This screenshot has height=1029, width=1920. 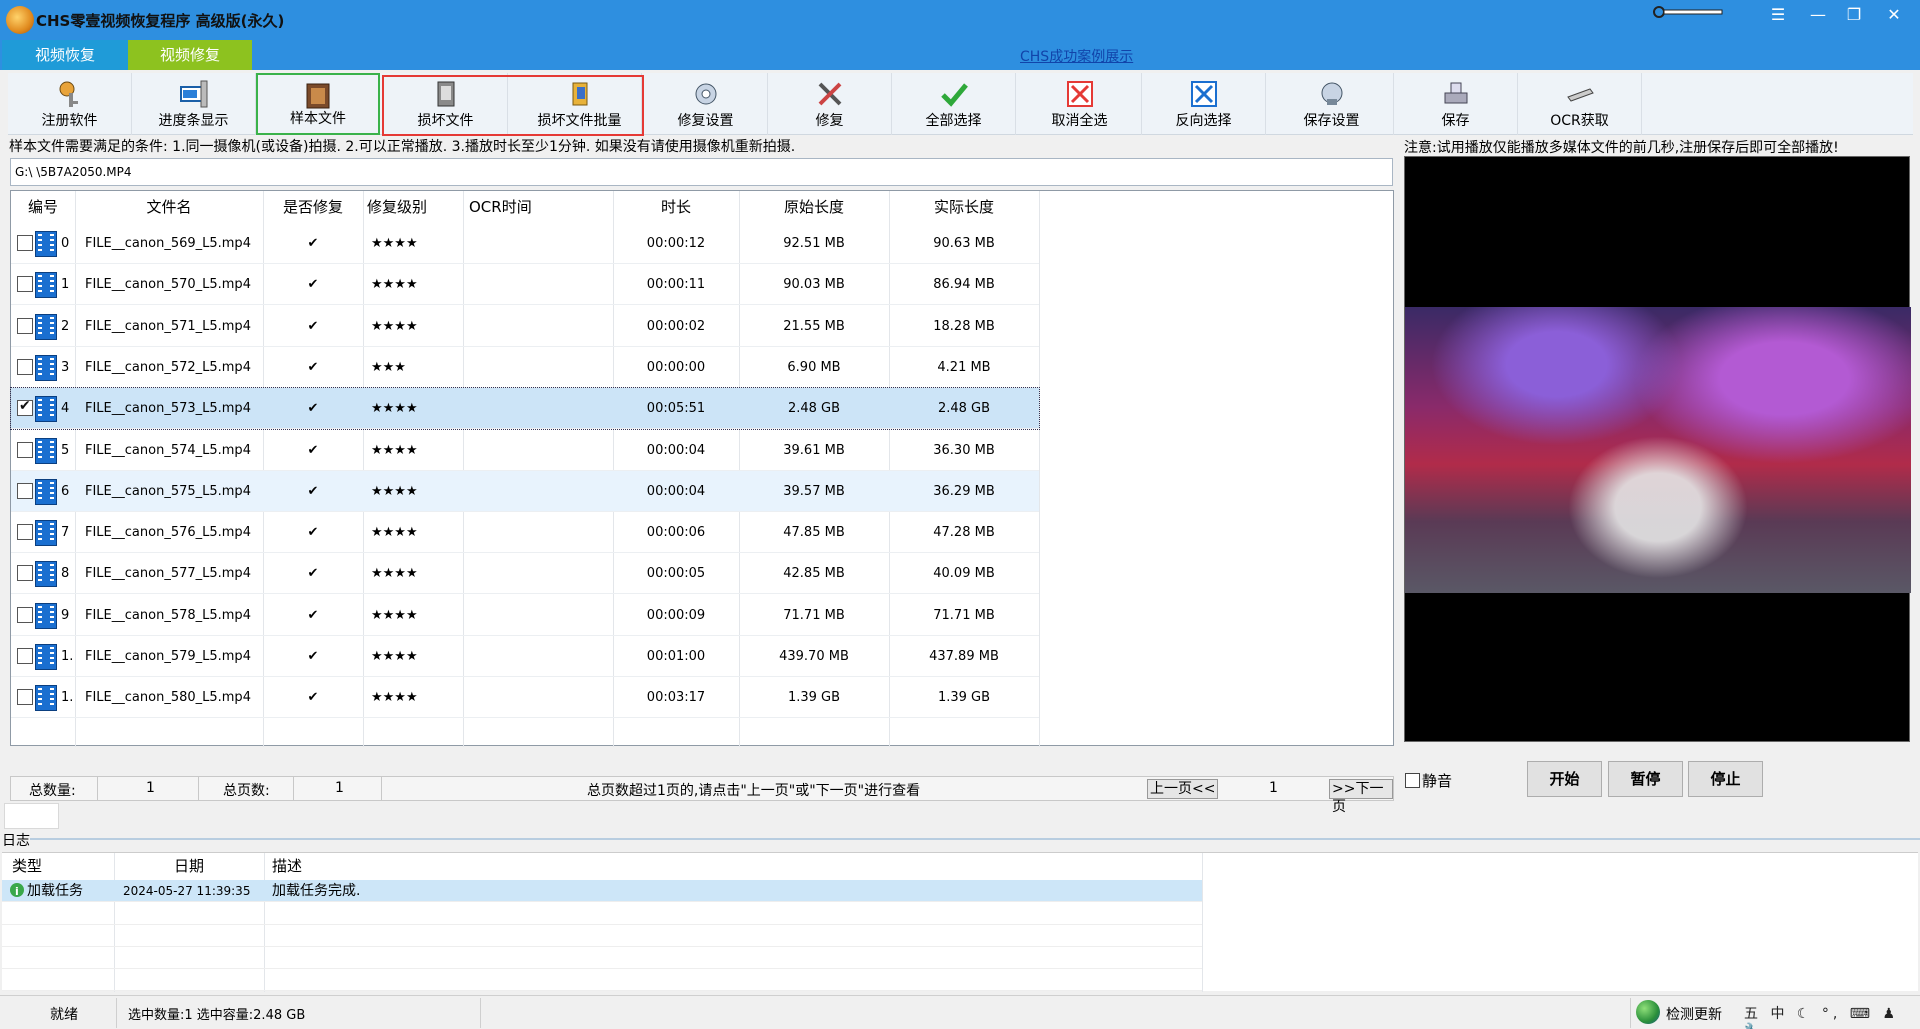 I want to click on total-pages-label: 总页数:, so click(x=246, y=791).